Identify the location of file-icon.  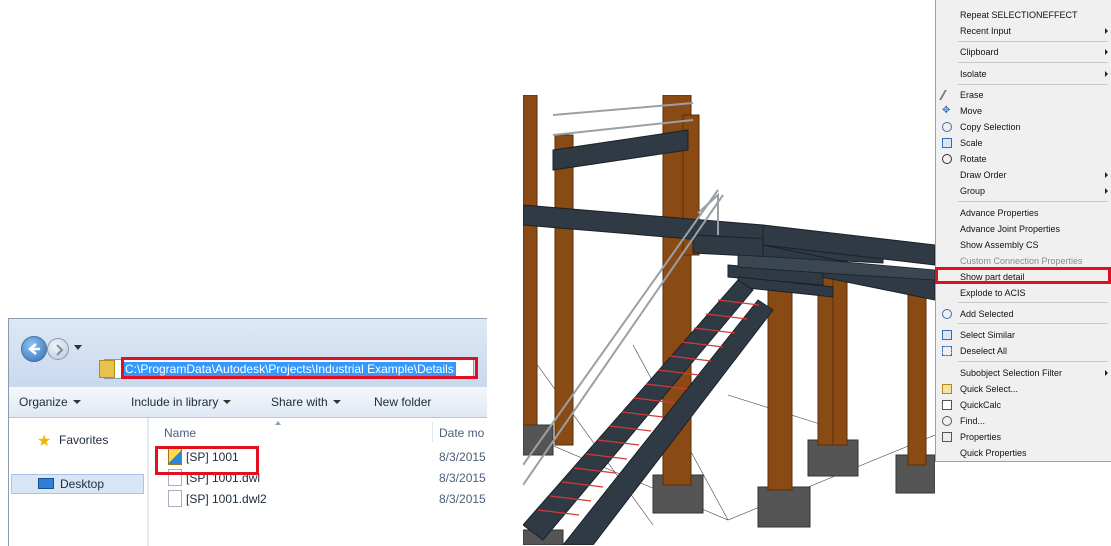
(175, 498).